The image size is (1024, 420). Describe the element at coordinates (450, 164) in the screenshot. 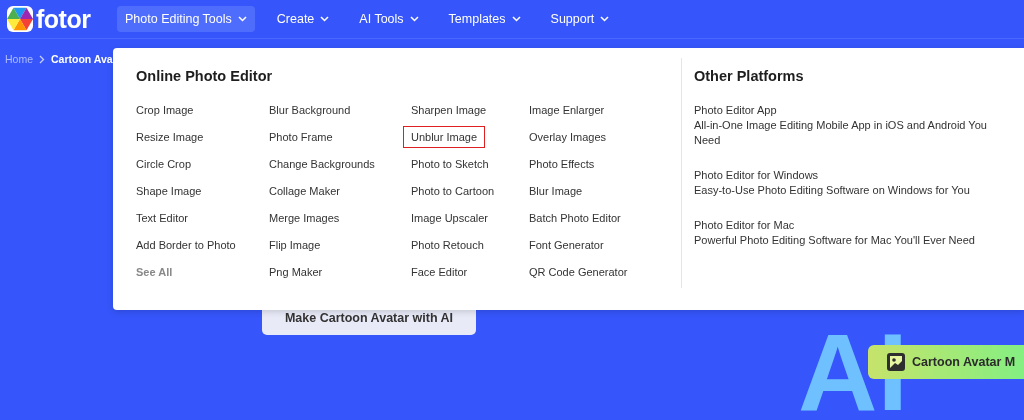

I see `tool-link: Photo to Sketch` at that location.